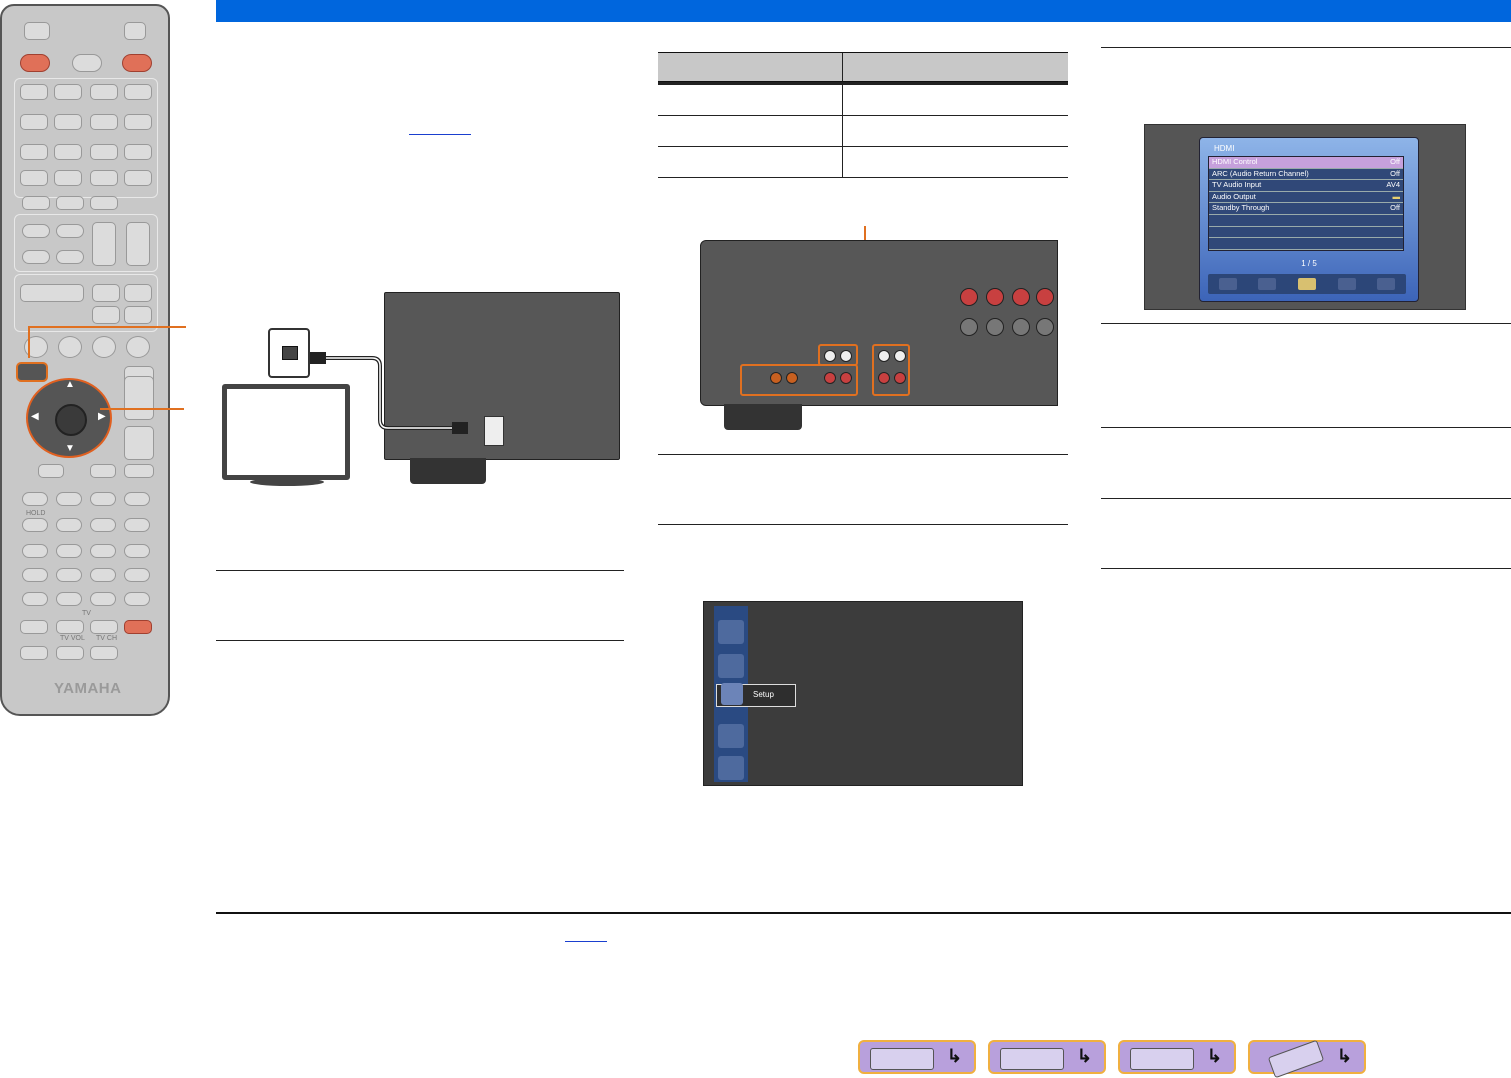 The height and width of the screenshot is (1078, 1511). What do you see at coordinates (138, 293) in the screenshot?
I see `popup-menu-button` at bounding box center [138, 293].